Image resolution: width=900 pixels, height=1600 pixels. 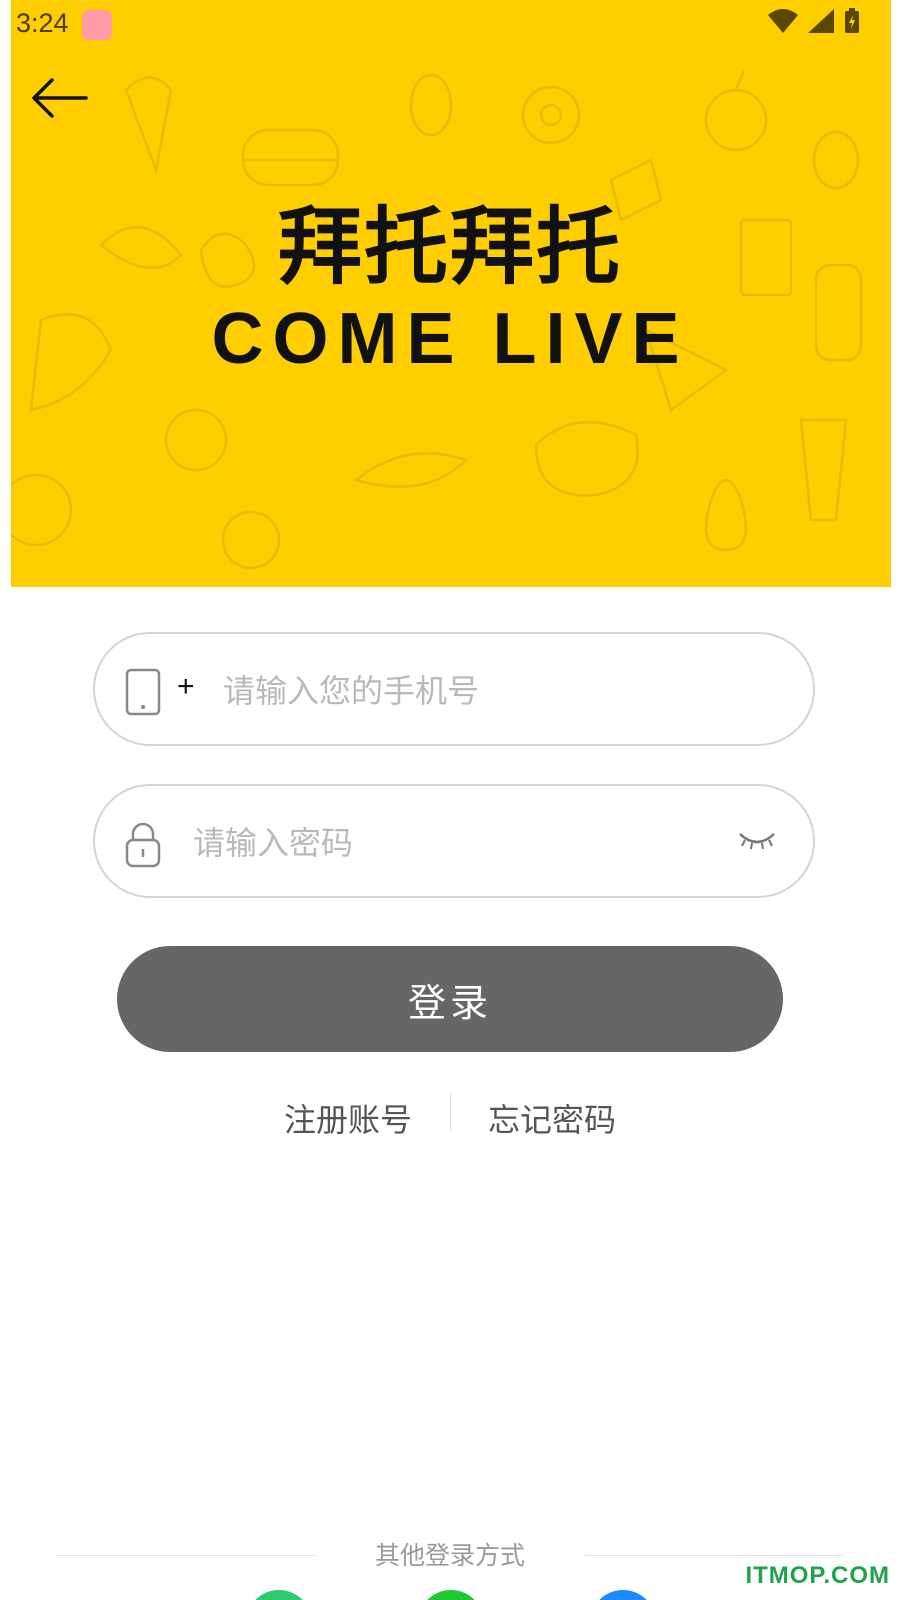 I want to click on status-bar: 3:24, so click(x=450, y=25).